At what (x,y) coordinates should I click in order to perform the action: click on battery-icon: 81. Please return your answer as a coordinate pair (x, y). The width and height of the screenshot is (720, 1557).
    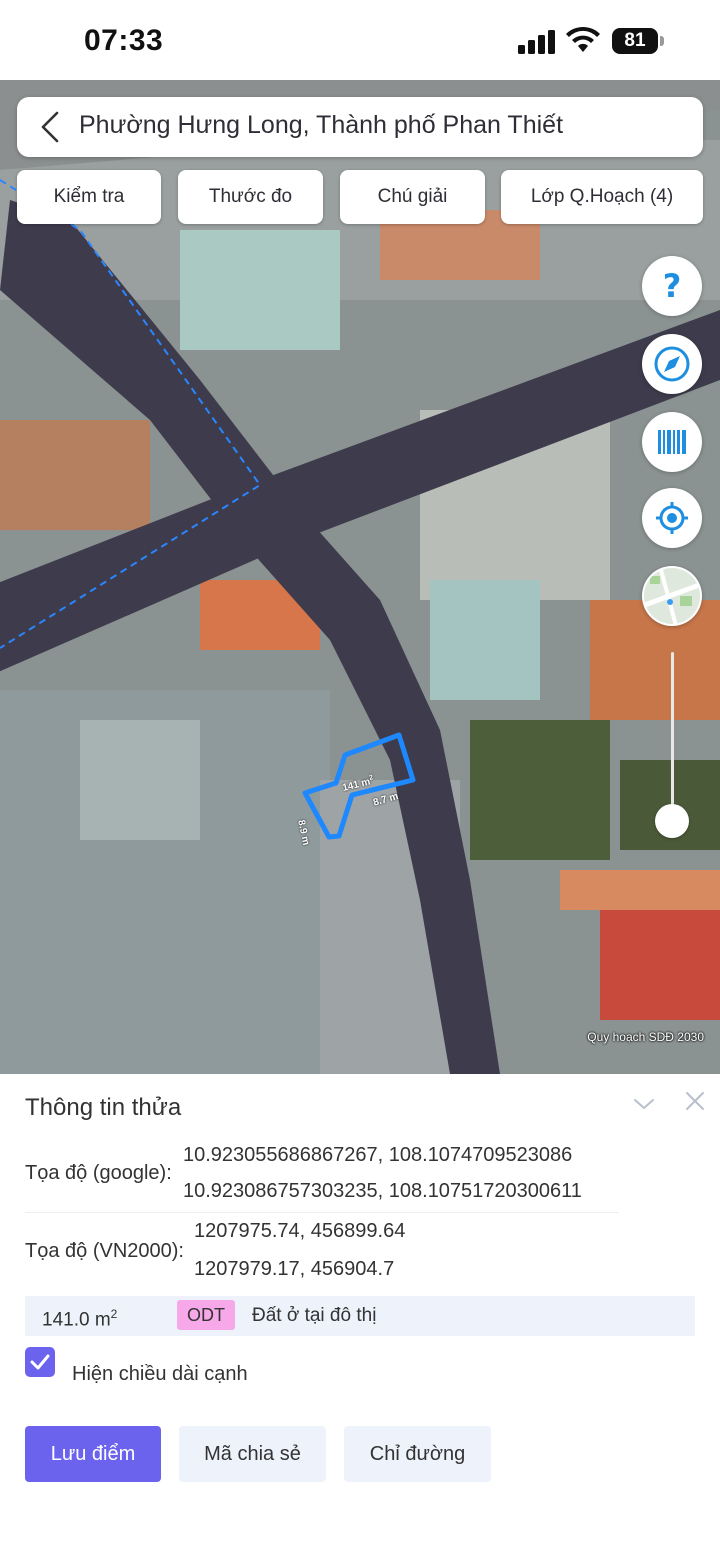
    Looking at the image, I should click on (638, 41).